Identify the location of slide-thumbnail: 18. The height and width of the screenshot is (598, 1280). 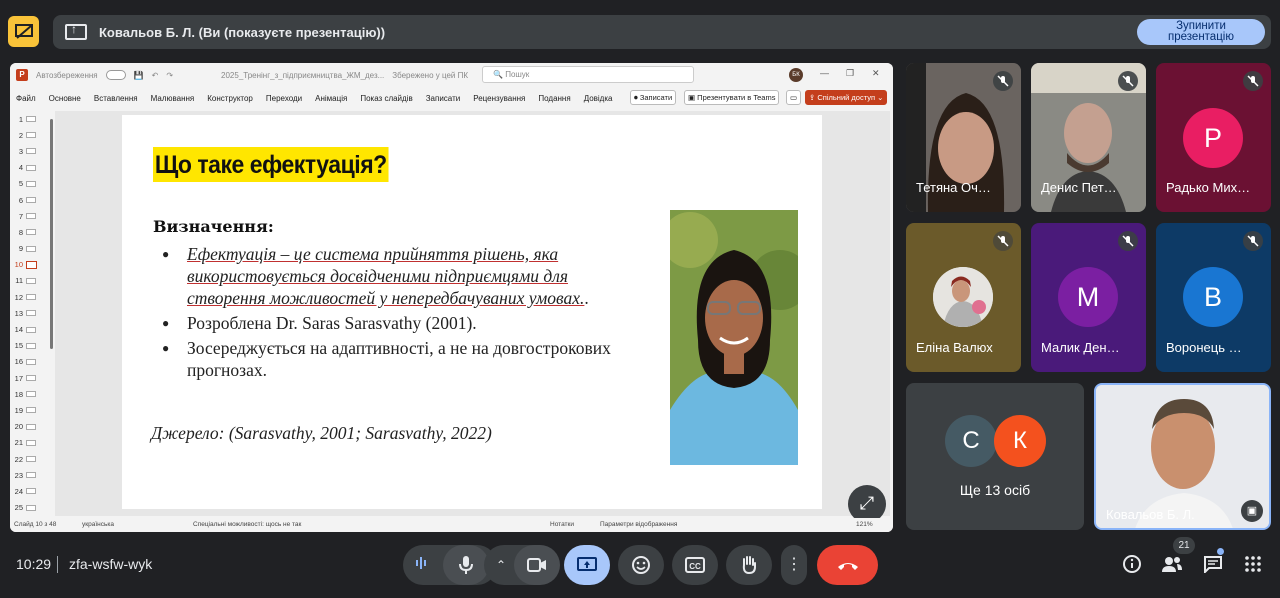
(32, 394).